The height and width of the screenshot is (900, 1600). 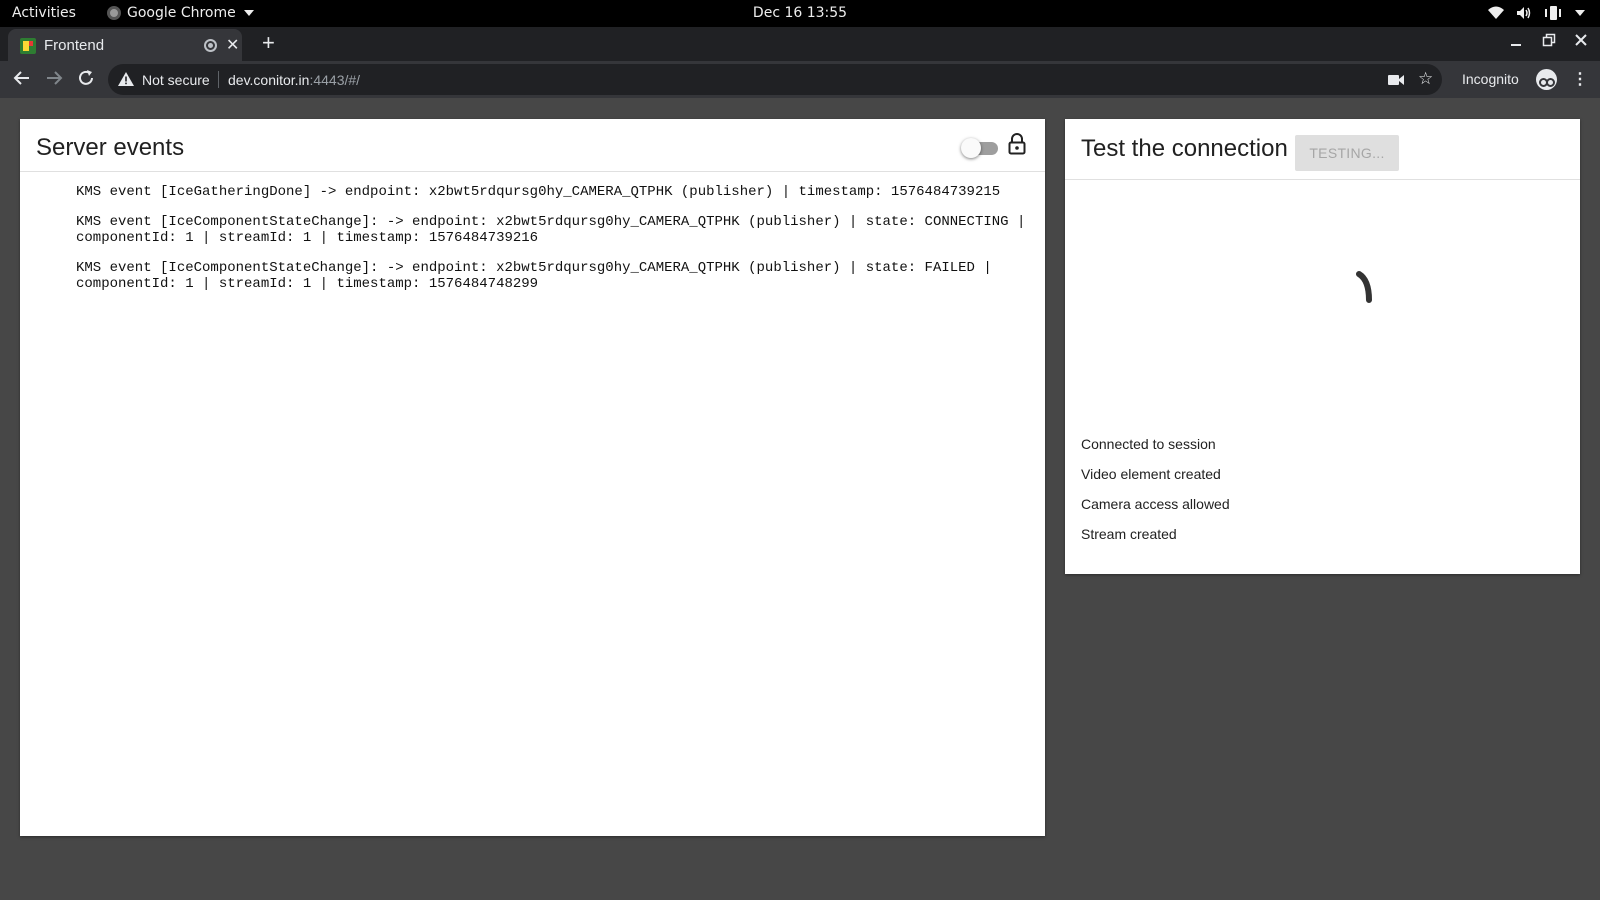 What do you see at coordinates (335, 80) in the screenshot?
I see `url-path: :4443/#/` at bounding box center [335, 80].